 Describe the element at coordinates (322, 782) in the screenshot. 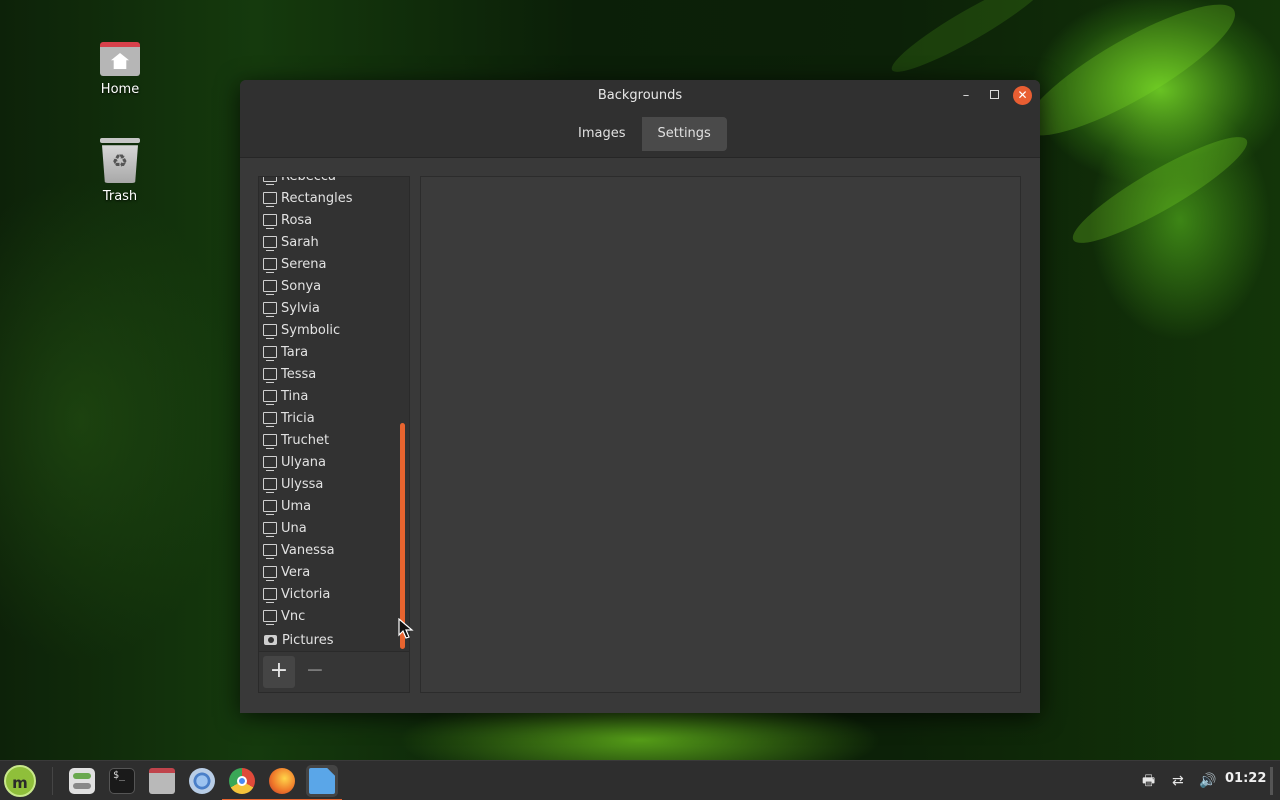

I see `backgrounds-launcher` at that location.